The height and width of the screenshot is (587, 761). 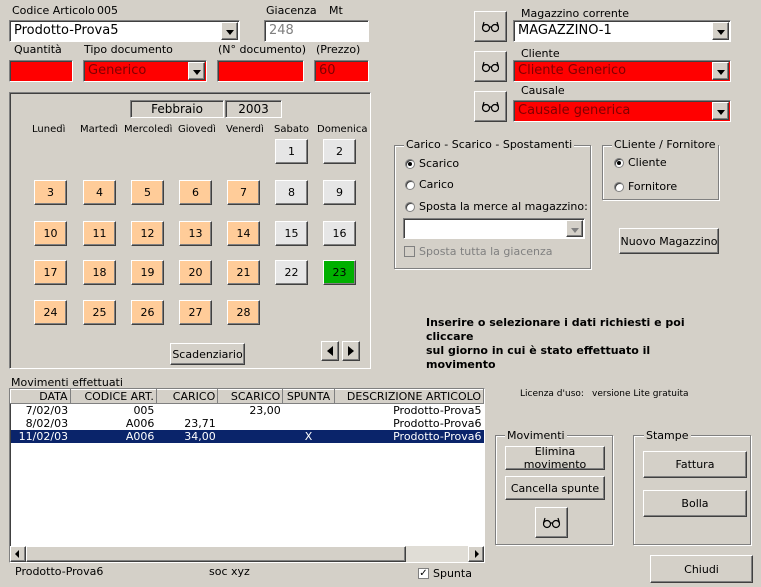 I want to click on column-header: SCARICO, so click(x=250, y=396).